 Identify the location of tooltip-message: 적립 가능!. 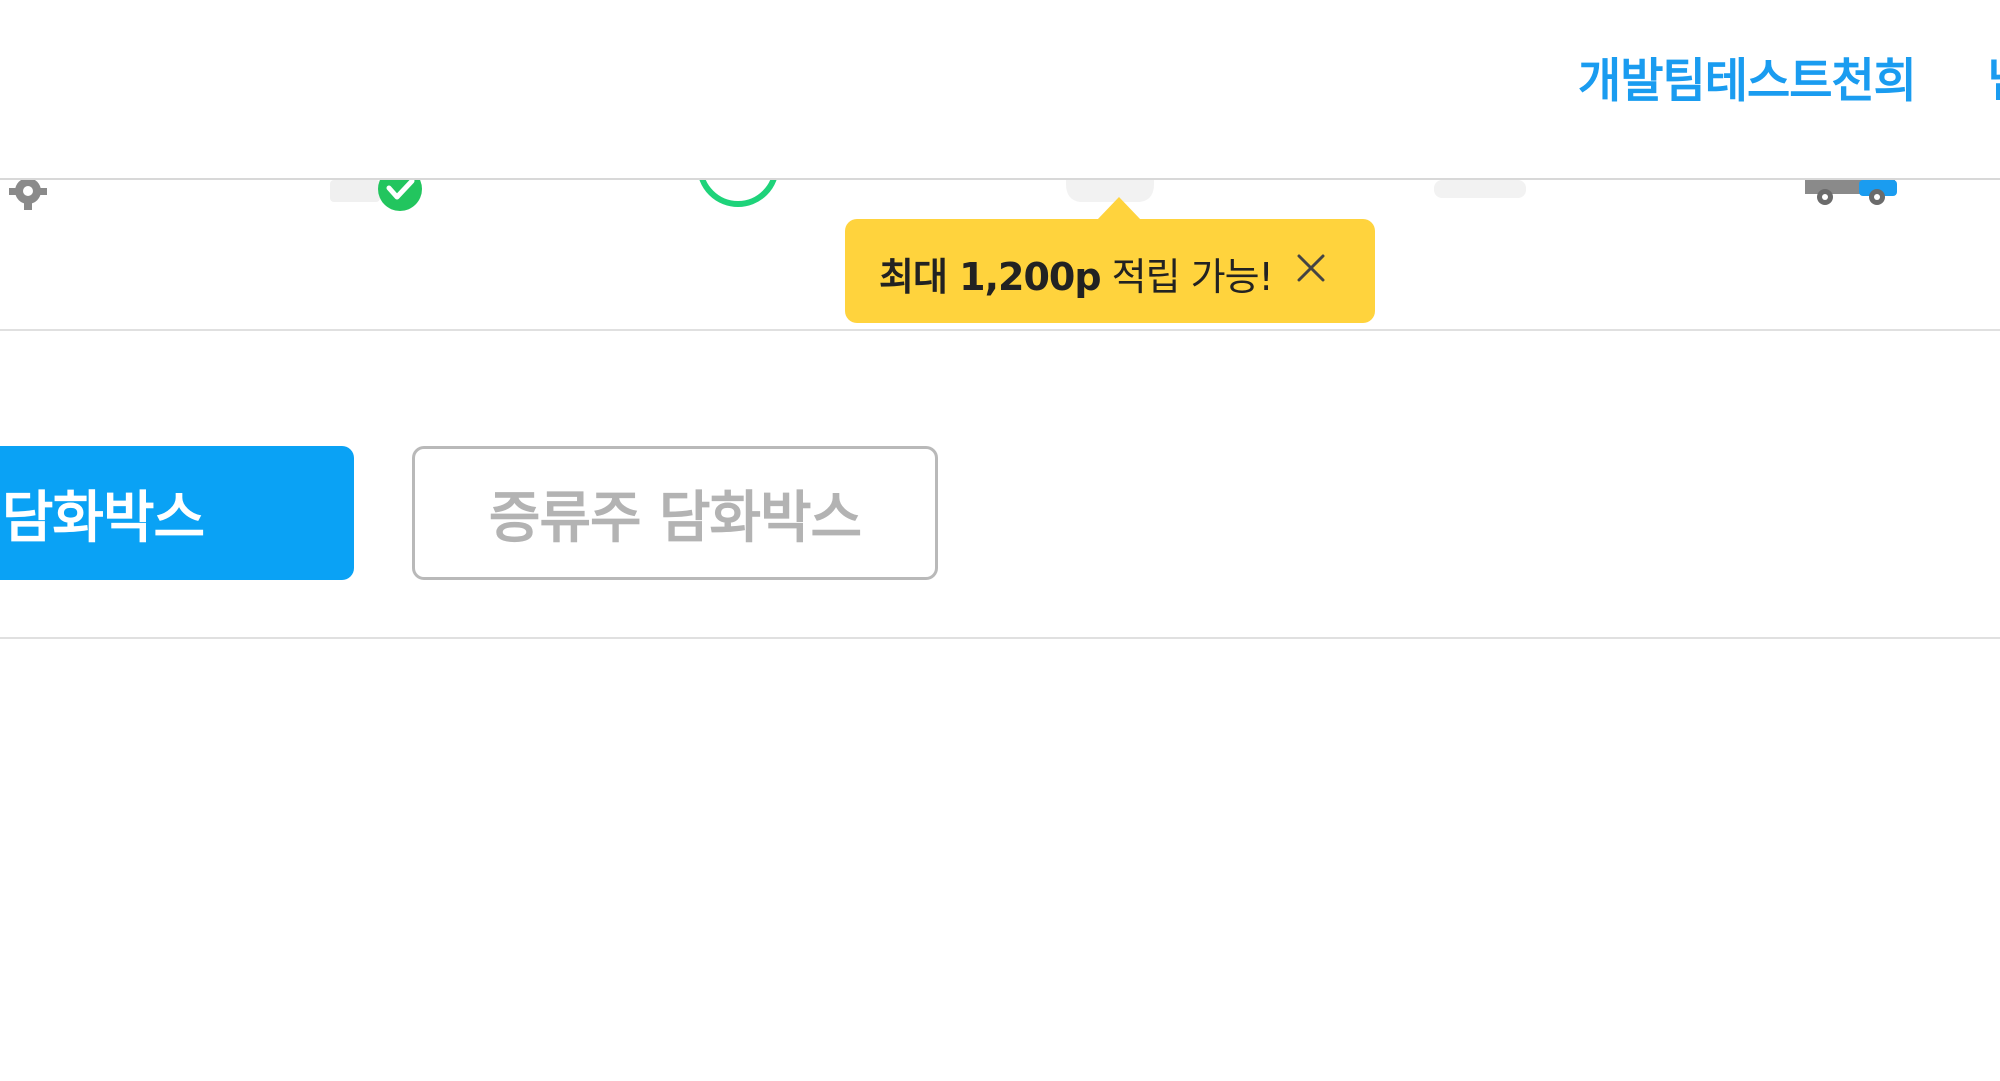
(1187, 277).